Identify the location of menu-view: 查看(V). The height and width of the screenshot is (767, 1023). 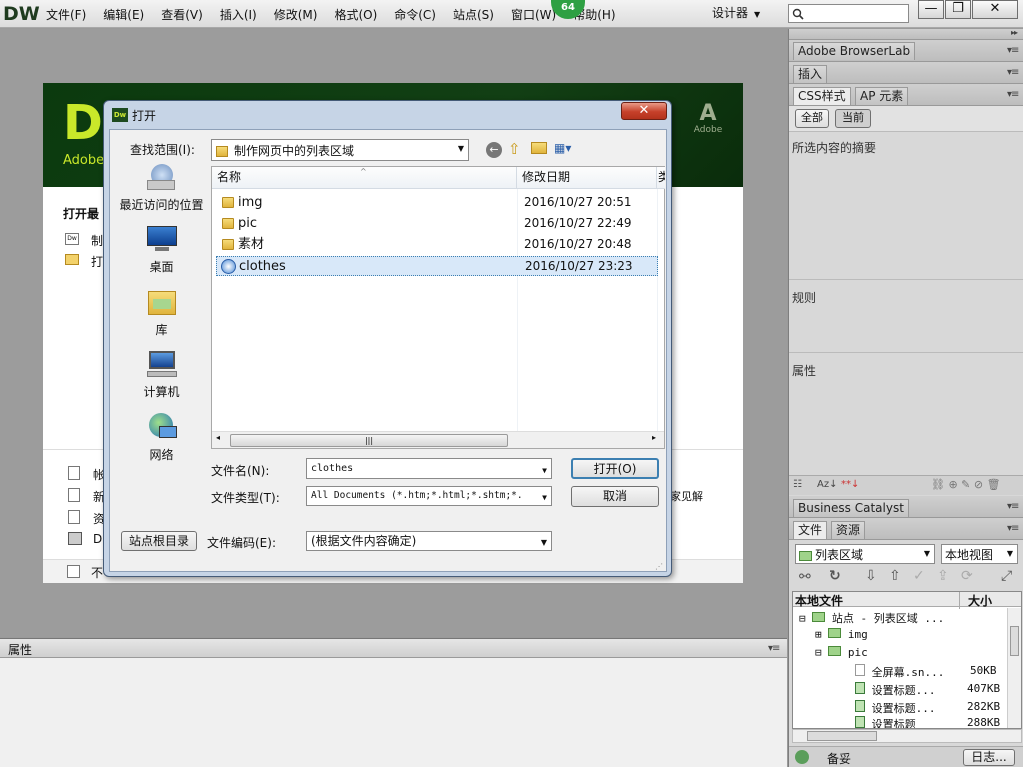
(182, 14).